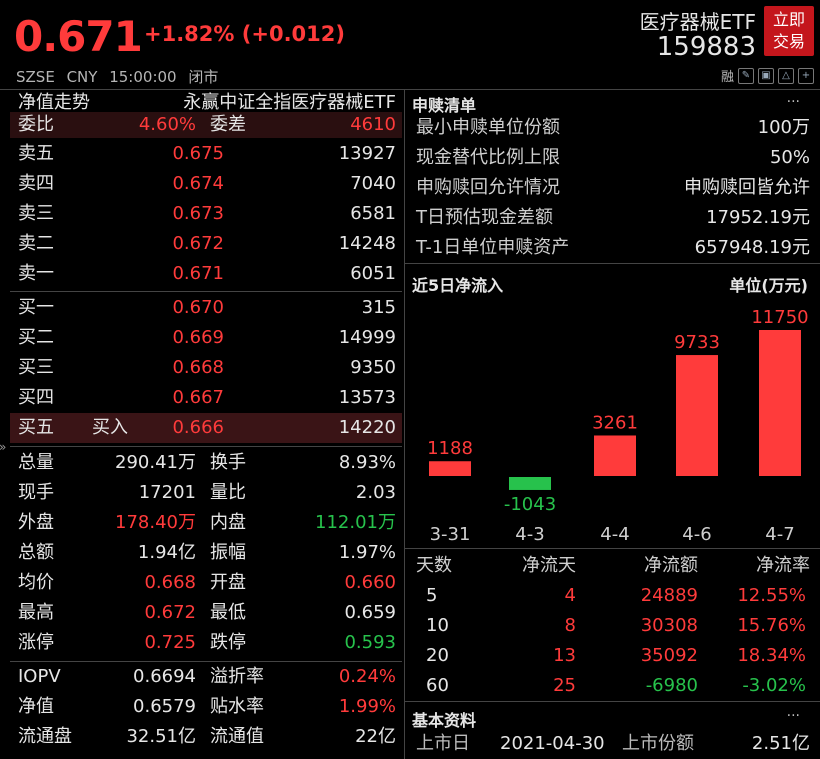 The width and height of the screenshot is (820, 759). What do you see at coordinates (450, 448) in the screenshot?
I see `chart-data-label: 1188` at bounding box center [450, 448].